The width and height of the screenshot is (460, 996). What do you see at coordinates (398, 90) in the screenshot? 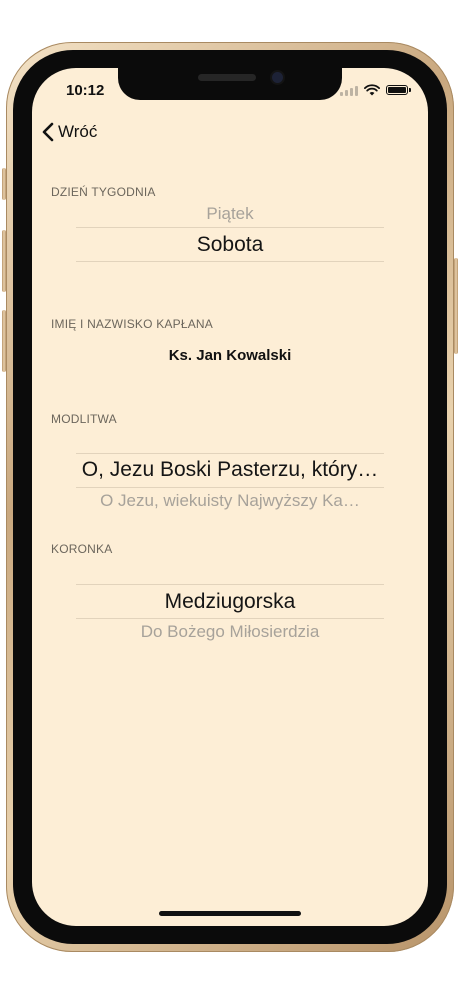
I see `battery-icon` at bounding box center [398, 90].